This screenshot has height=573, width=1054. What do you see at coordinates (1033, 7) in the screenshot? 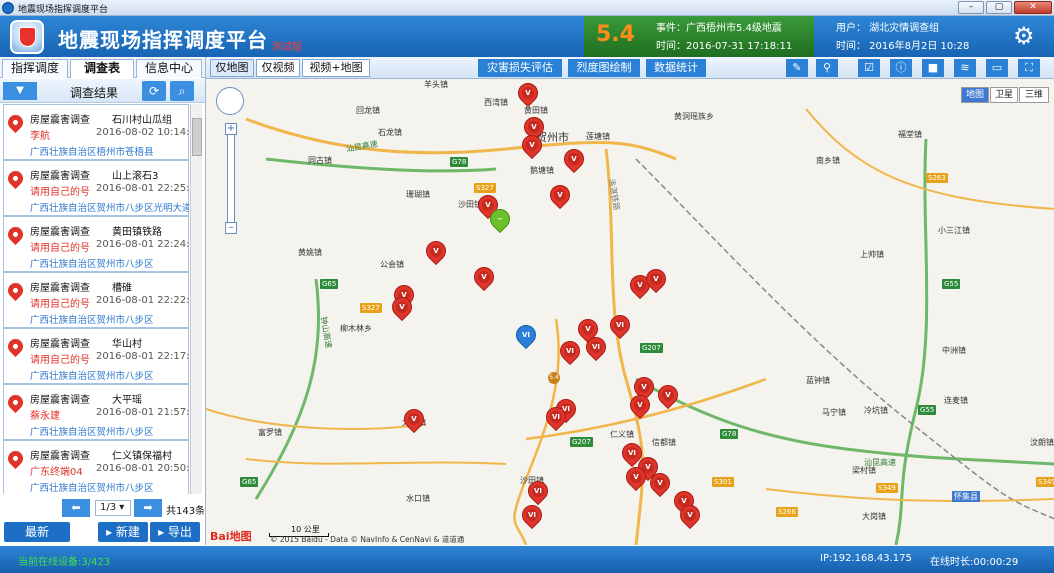
I see `close-button: ✕` at bounding box center [1033, 7].